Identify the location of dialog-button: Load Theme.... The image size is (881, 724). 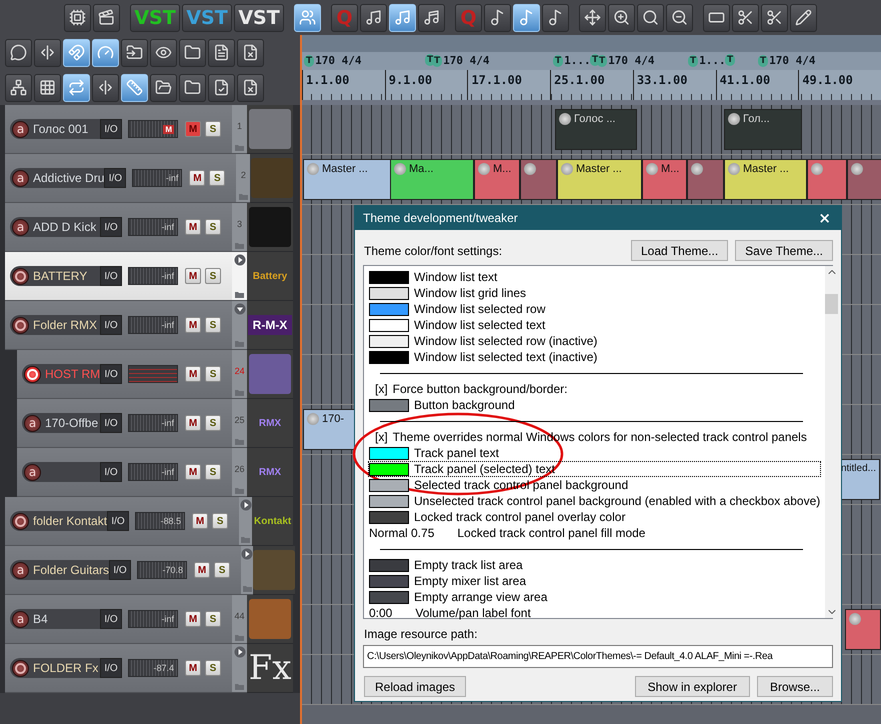
(679, 251).